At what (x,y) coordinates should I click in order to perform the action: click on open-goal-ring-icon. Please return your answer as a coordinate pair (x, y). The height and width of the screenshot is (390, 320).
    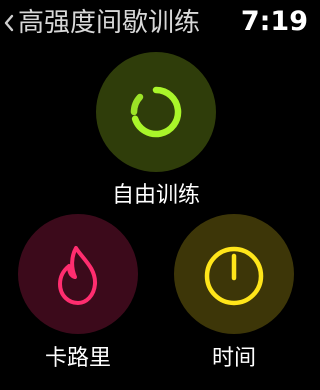
    Looking at the image, I should click on (156, 112).